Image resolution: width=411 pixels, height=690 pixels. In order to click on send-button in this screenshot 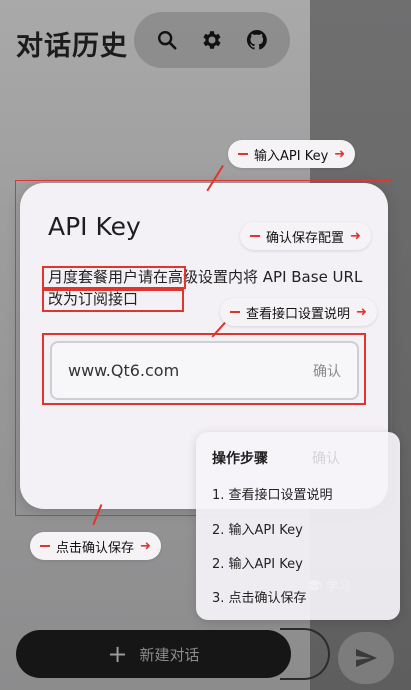, I will do `click(366, 658)`.